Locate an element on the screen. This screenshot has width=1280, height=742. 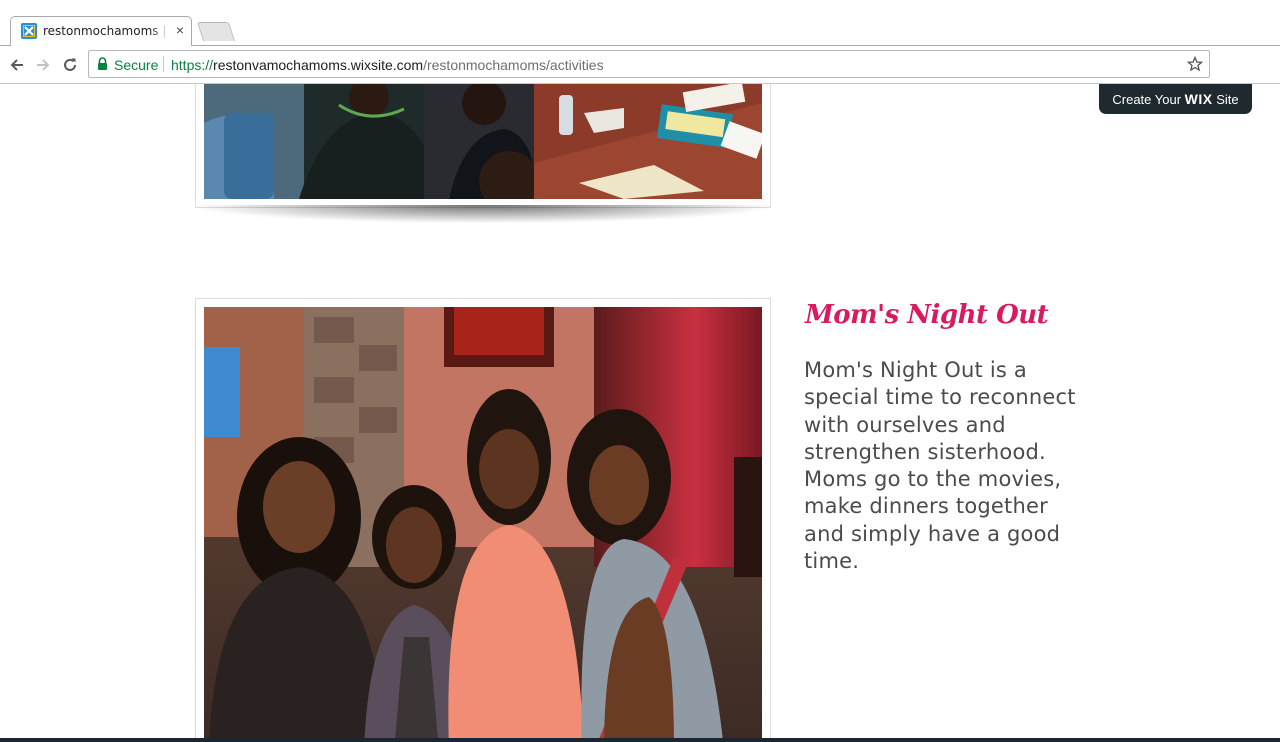
reload-button is located at coordinates (70, 65).